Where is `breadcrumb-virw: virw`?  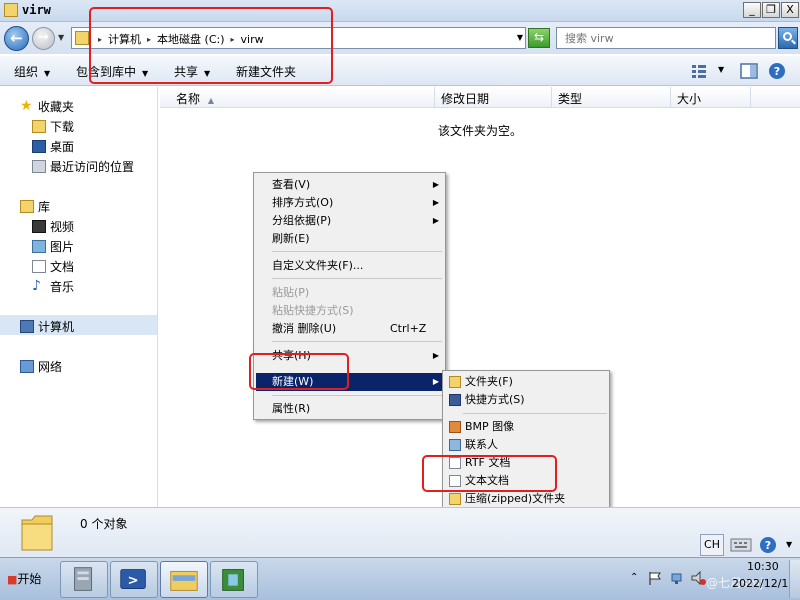
breadcrumb-virw: virw is located at coordinates (252, 39).